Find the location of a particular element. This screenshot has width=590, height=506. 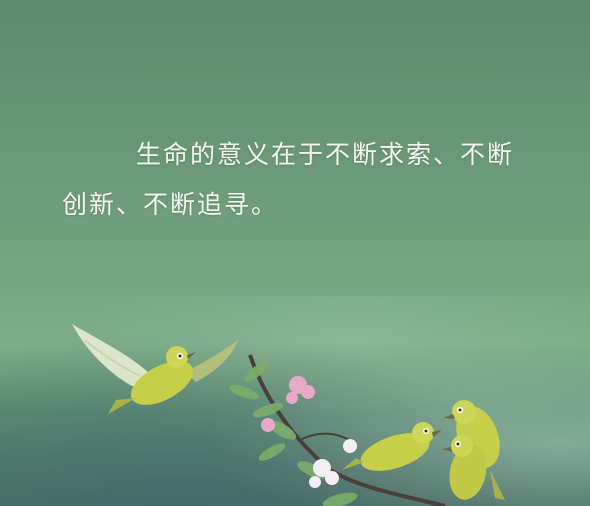

perched-bird is located at coordinates (392, 446).